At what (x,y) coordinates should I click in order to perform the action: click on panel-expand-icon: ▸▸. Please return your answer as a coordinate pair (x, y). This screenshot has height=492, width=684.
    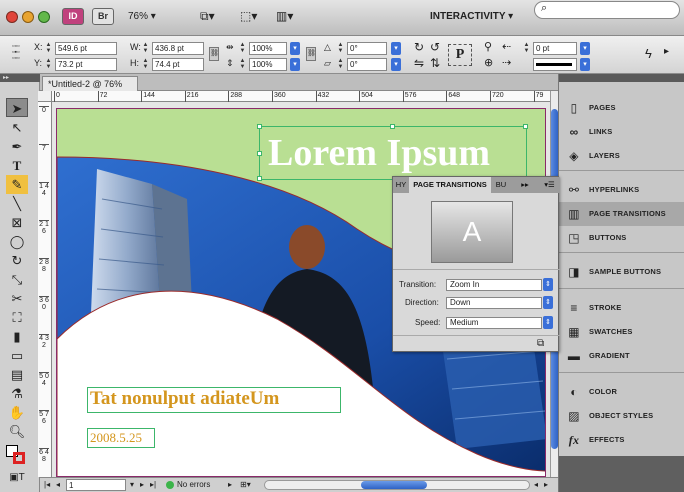
    Looking at the image, I should click on (525, 185).